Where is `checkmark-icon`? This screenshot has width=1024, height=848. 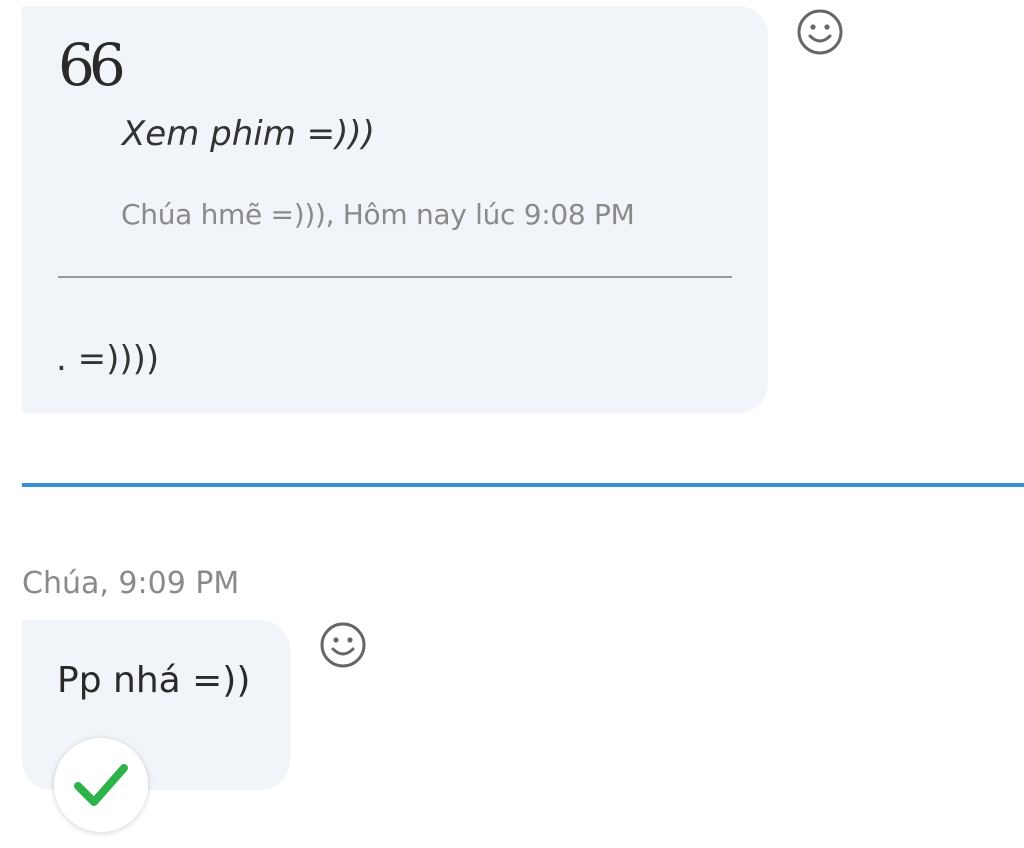
checkmark-icon is located at coordinates (101, 785).